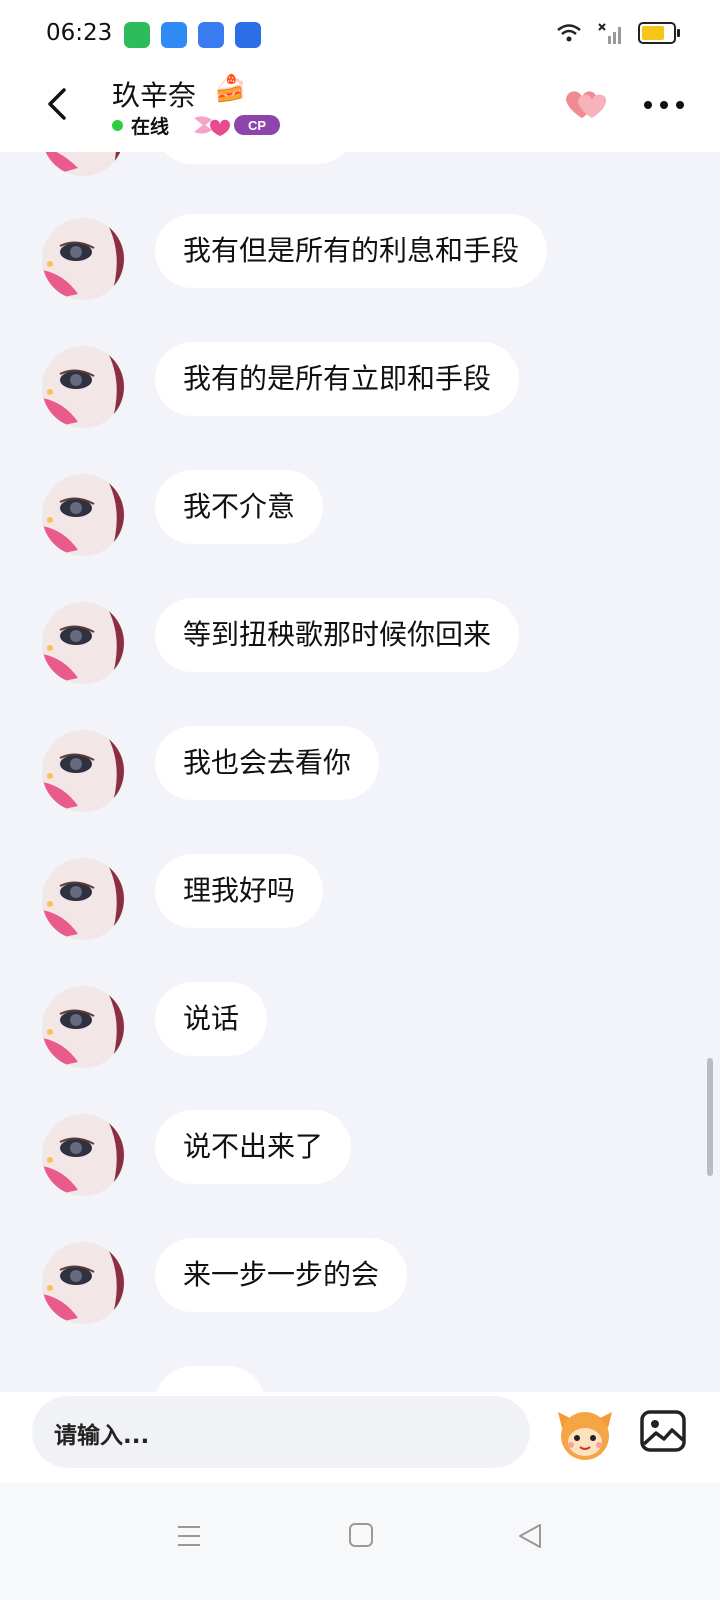 The width and height of the screenshot is (720, 1600). I want to click on message-bubble: 我不介意, so click(239, 507).